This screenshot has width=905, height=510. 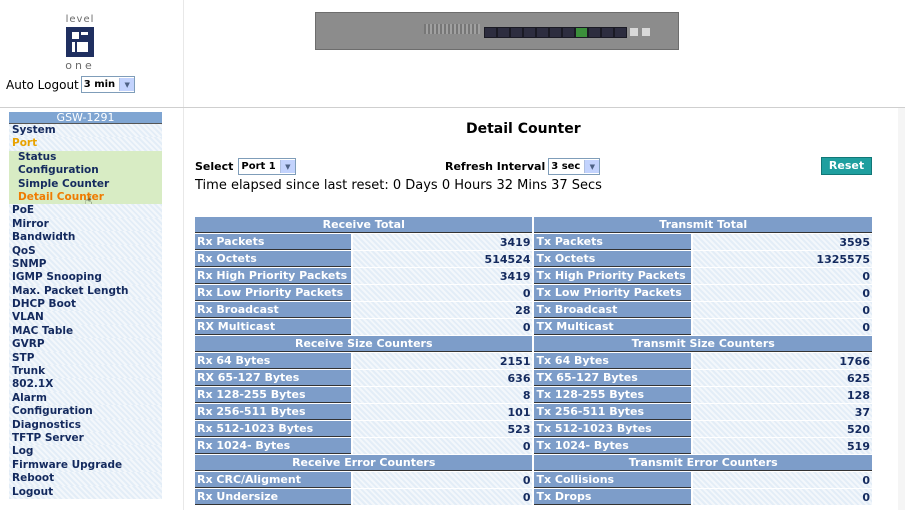 What do you see at coordinates (80, 65) in the screenshot?
I see `logo-bottom-text: one` at bounding box center [80, 65].